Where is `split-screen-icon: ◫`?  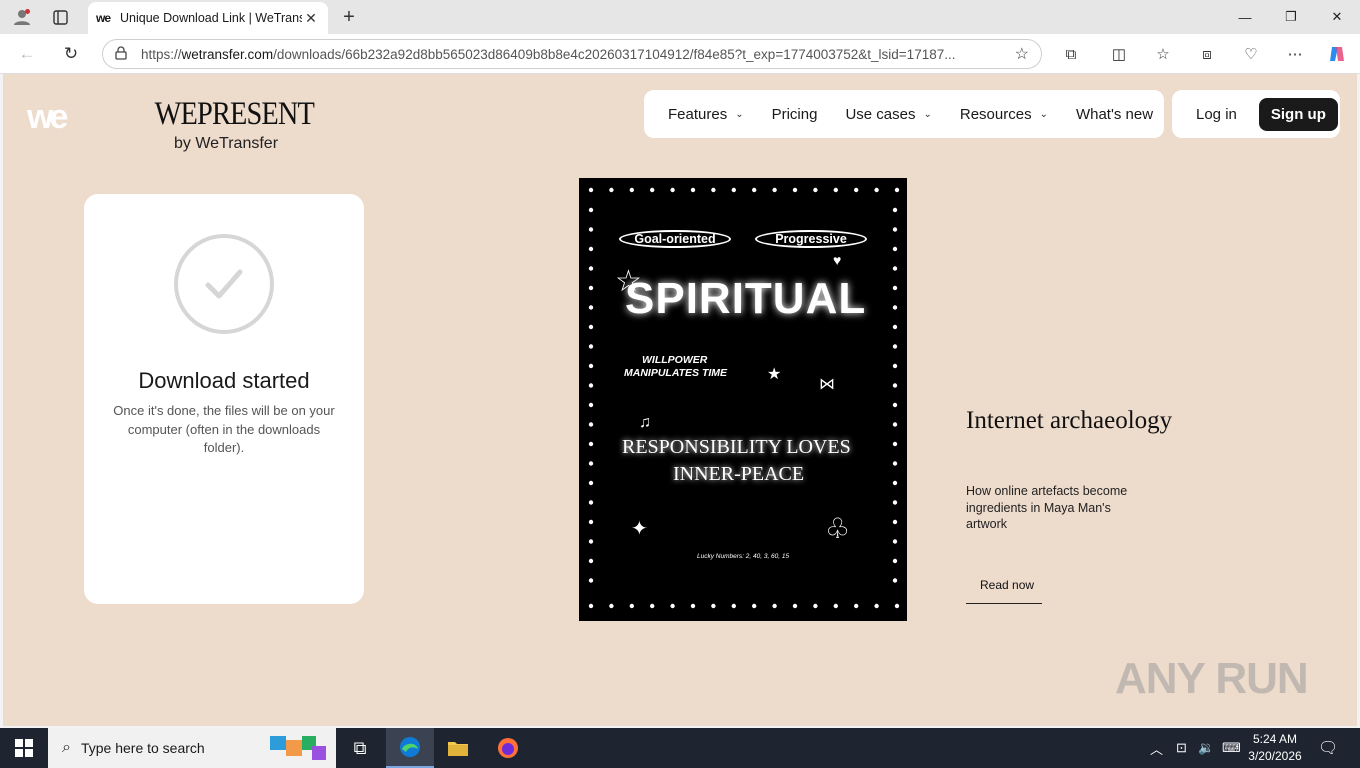 split-screen-icon: ◫ is located at coordinates (1119, 54).